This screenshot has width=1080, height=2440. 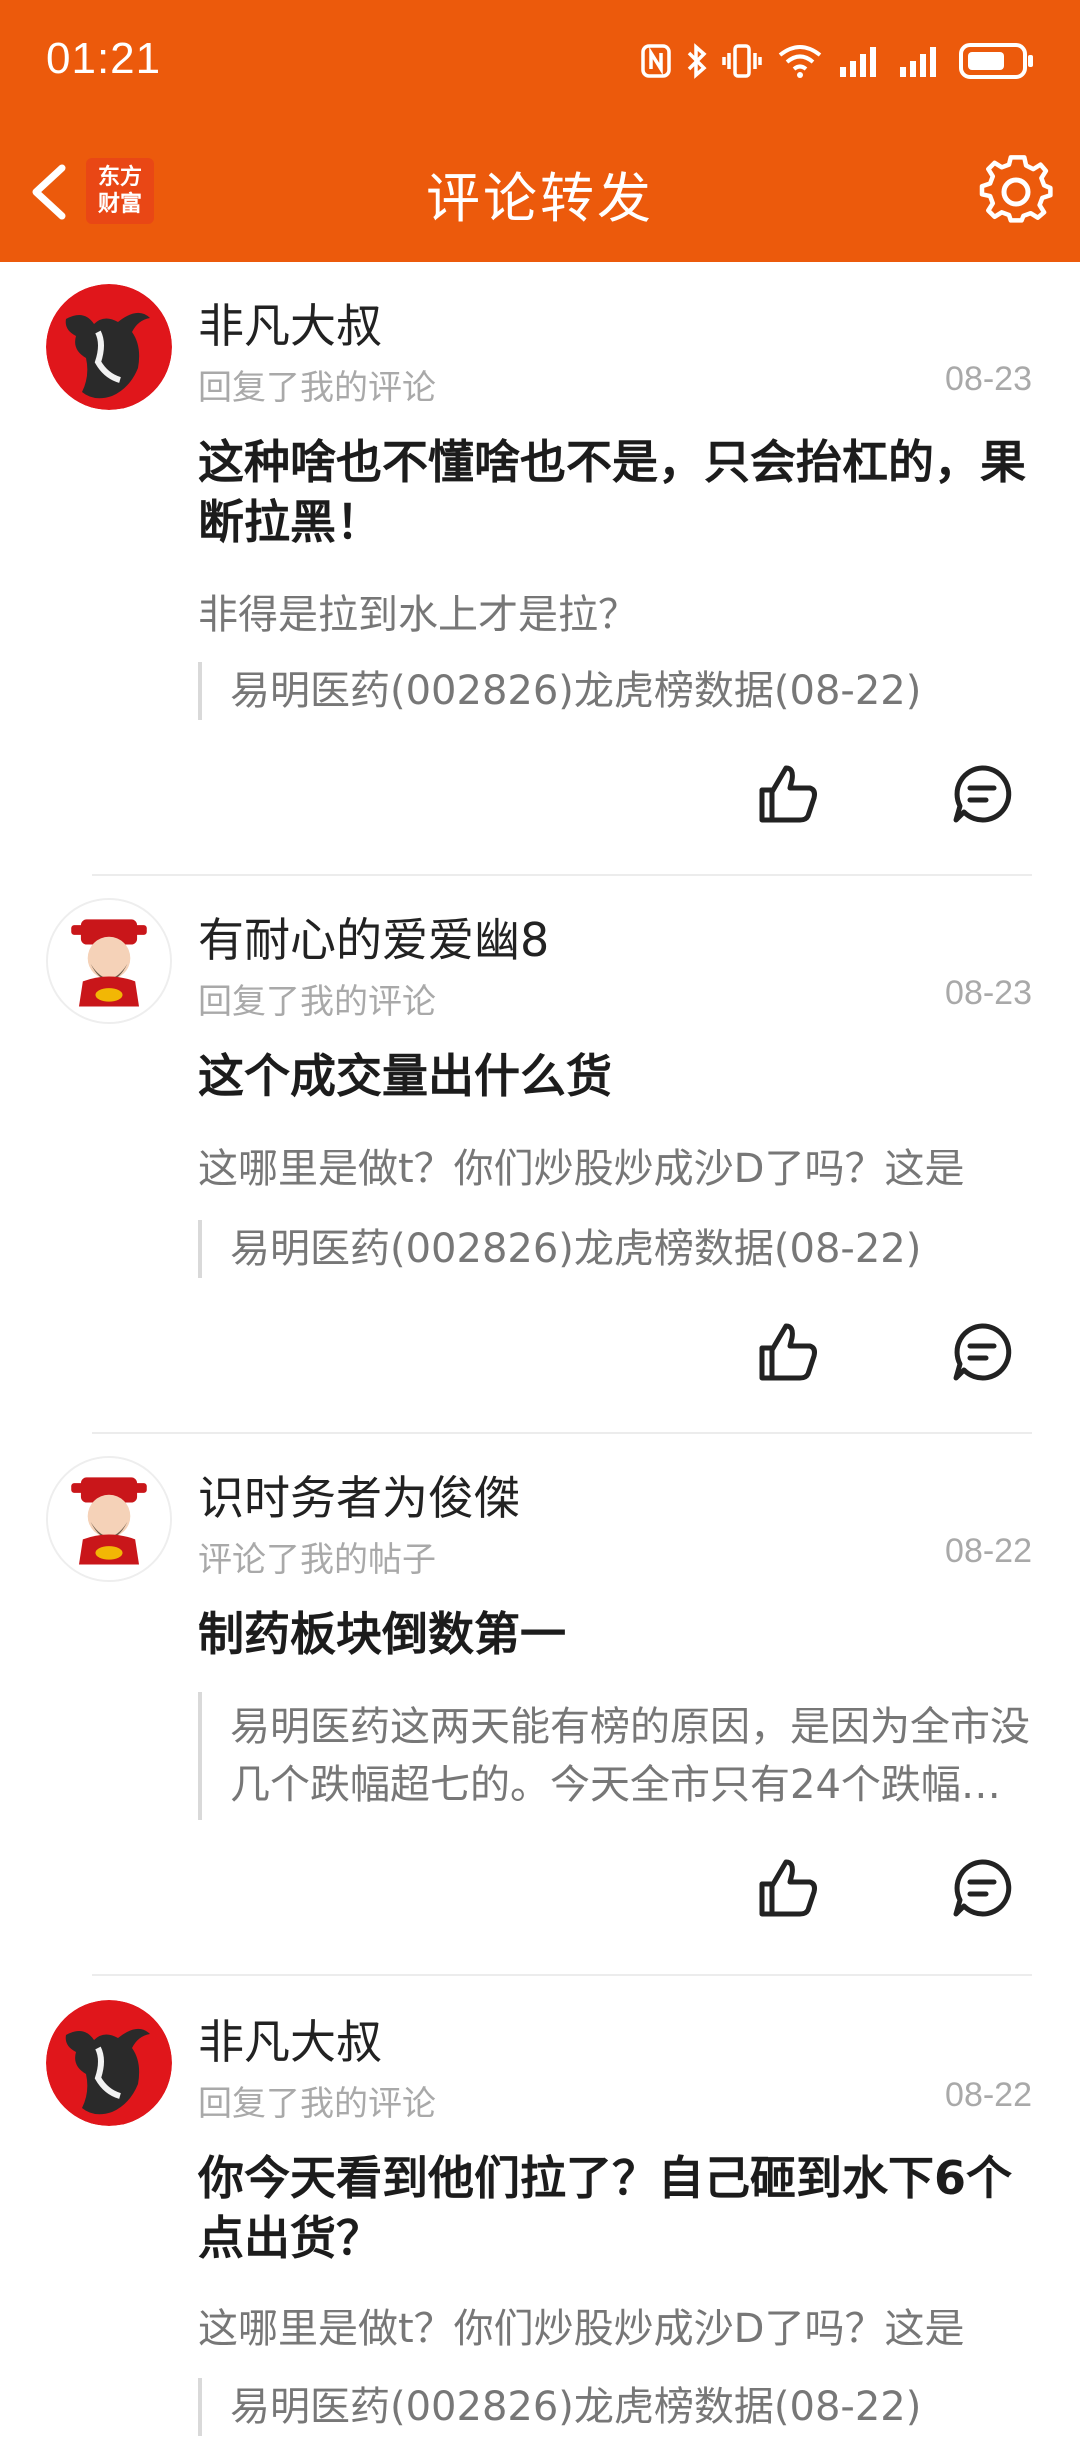 What do you see at coordinates (838, 61) in the screenshot?
I see `status-icons` at bounding box center [838, 61].